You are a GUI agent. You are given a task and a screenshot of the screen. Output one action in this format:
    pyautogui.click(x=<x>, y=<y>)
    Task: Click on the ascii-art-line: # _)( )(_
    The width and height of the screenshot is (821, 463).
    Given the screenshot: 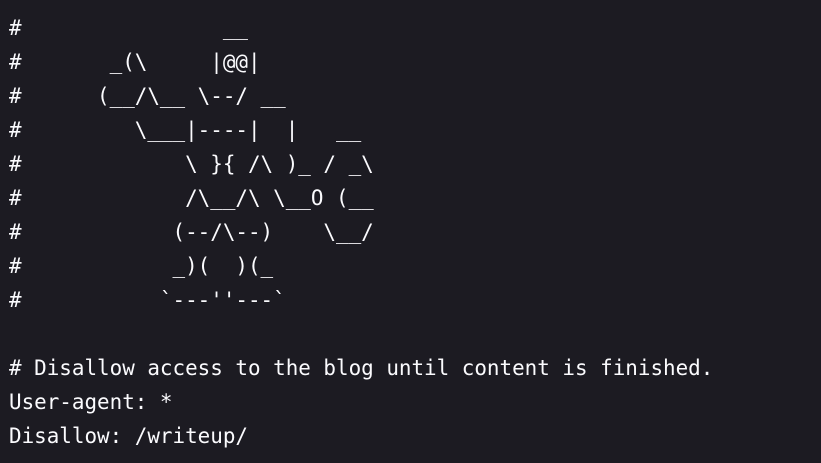 What is the action you would take?
    pyautogui.click(x=141, y=266)
    